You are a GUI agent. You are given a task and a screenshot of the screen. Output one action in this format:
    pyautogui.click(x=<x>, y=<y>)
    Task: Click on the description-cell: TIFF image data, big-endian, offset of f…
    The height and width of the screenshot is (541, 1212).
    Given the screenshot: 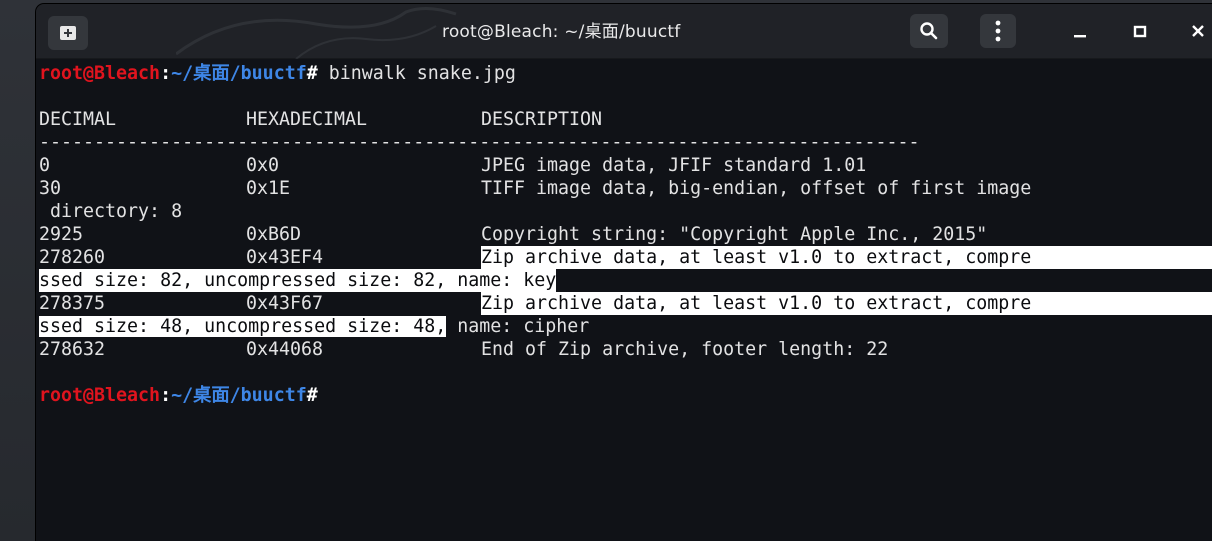 What is the action you would take?
    pyautogui.click(x=756, y=188)
    